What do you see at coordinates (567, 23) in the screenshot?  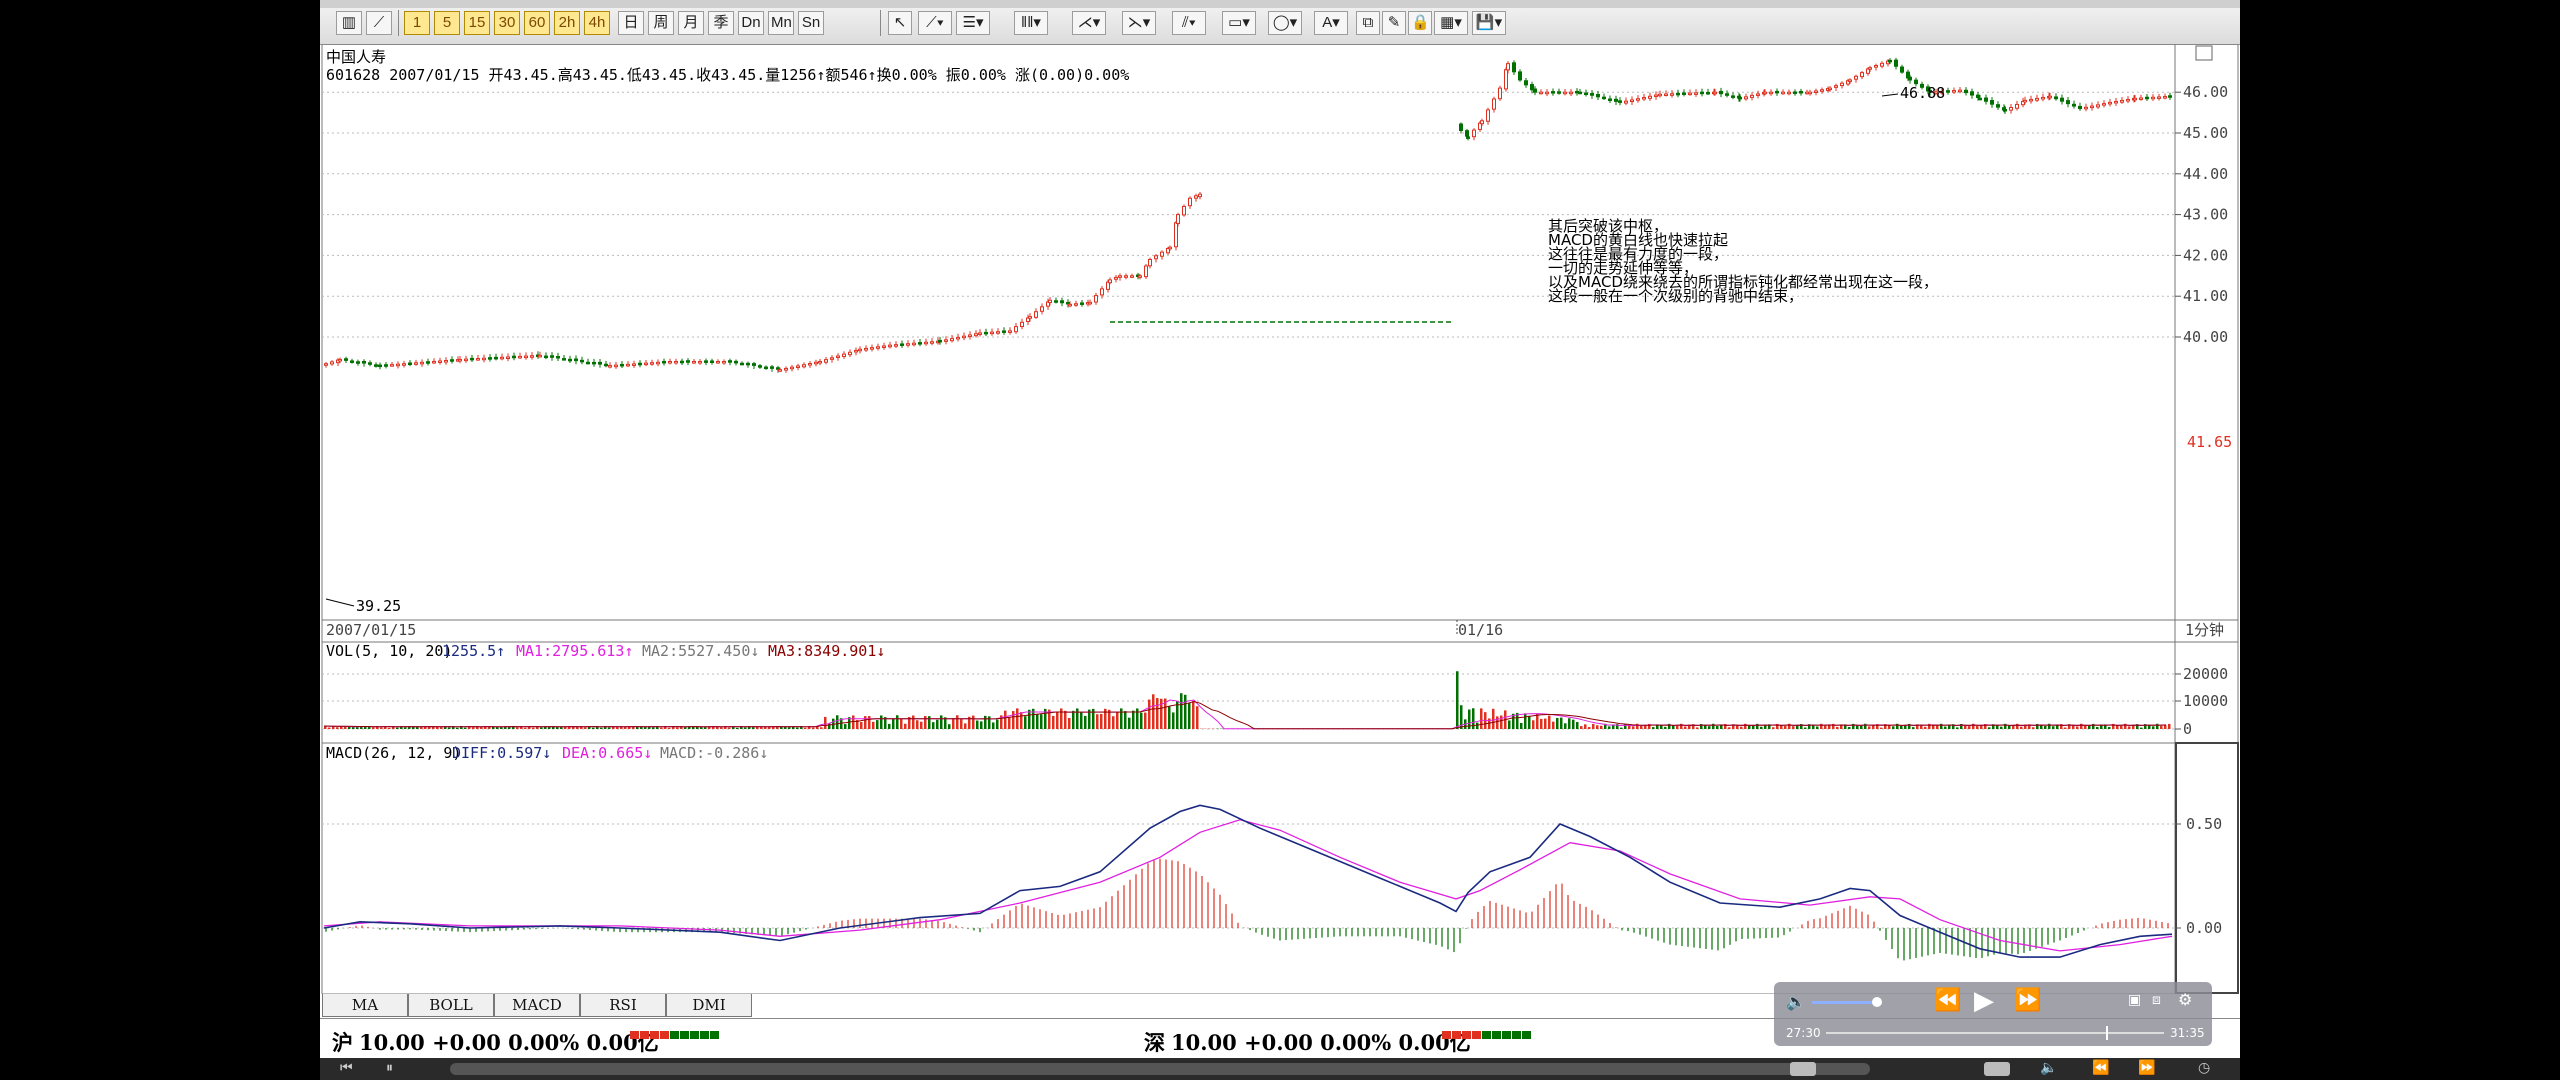 I see `period-2h-icon: 2h` at bounding box center [567, 23].